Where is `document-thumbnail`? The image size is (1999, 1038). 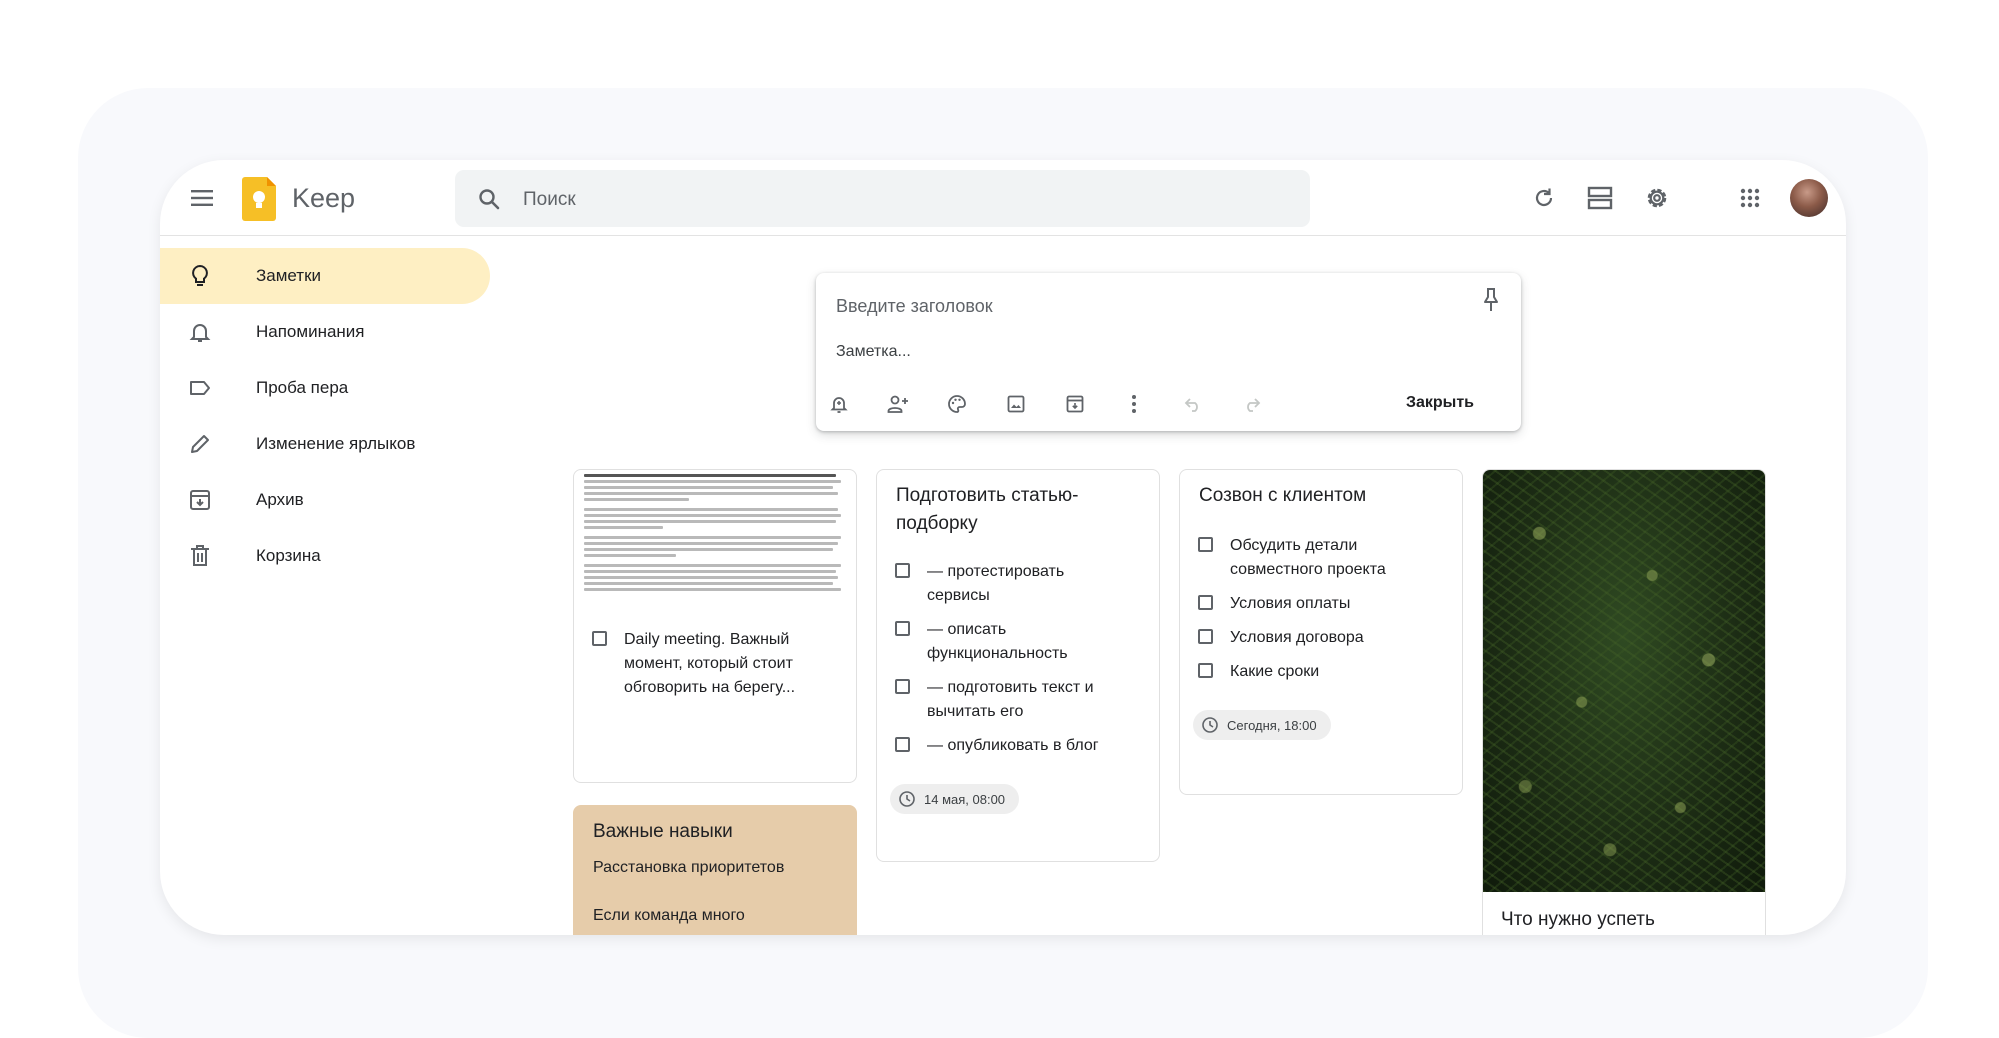 document-thumbnail is located at coordinates (715, 544).